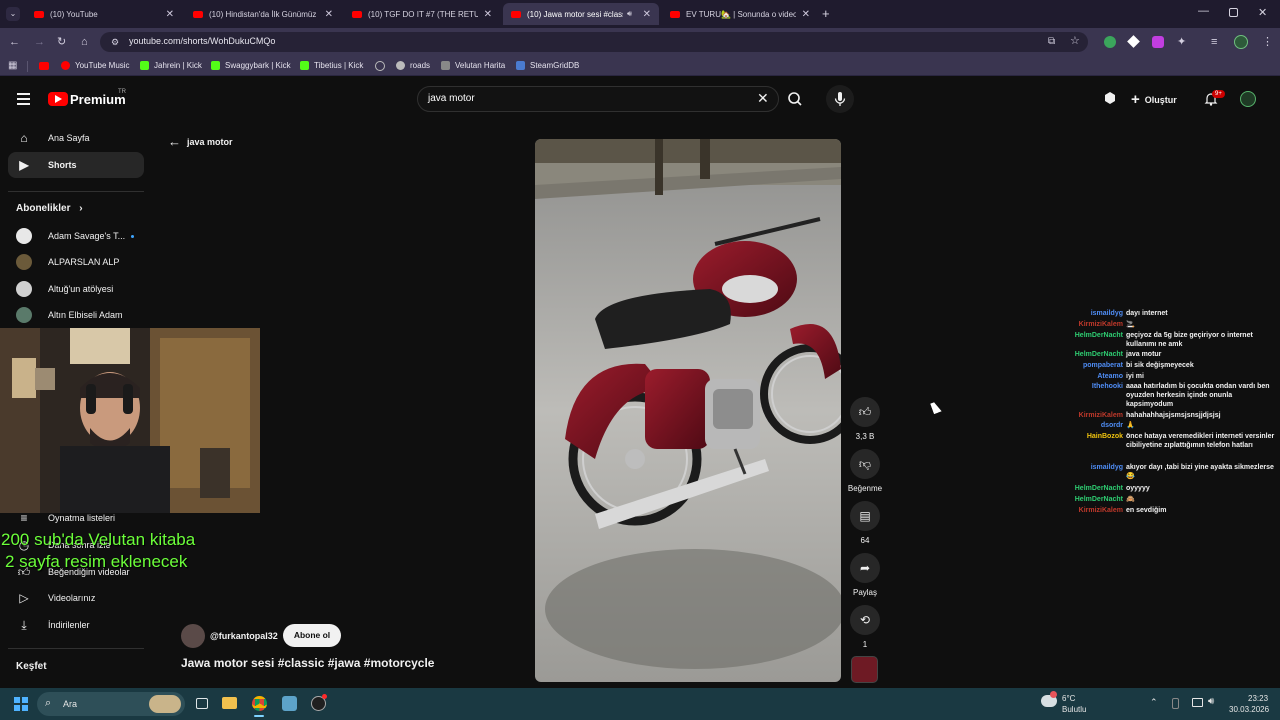  What do you see at coordinates (1203, 11) in the screenshot?
I see `minimize-button: —` at bounding box center [1203, 11].